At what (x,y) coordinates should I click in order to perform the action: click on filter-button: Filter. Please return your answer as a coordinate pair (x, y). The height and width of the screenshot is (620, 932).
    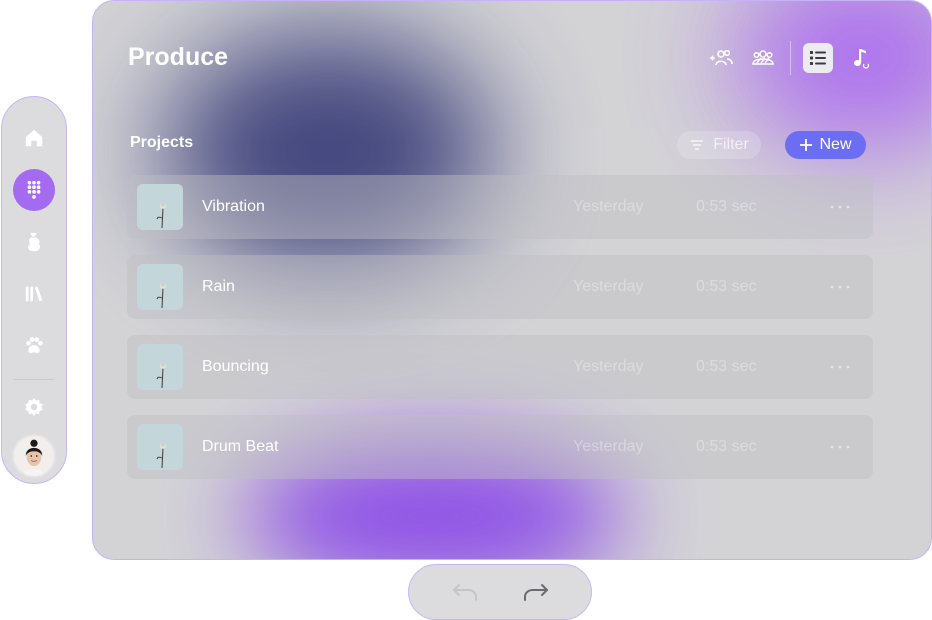
    Looking at the image, I should click on (719, 145).